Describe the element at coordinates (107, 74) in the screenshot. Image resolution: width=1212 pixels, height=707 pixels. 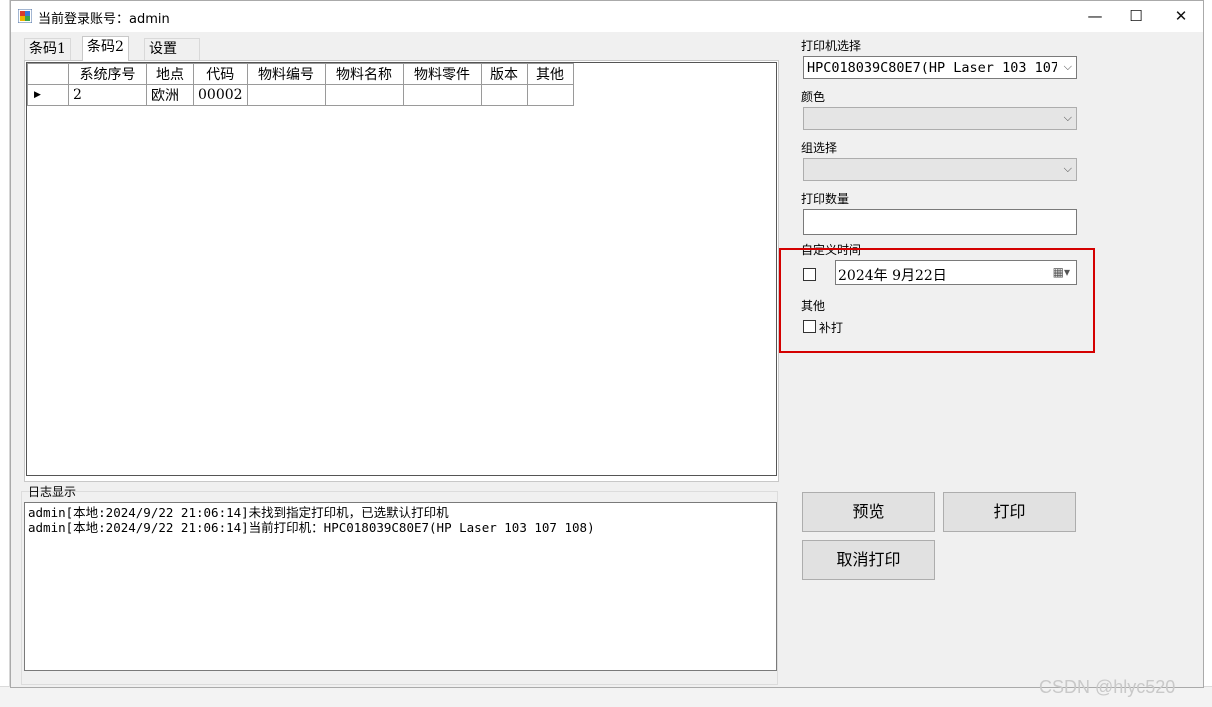
I see `column-header: 系统序号` at that location.